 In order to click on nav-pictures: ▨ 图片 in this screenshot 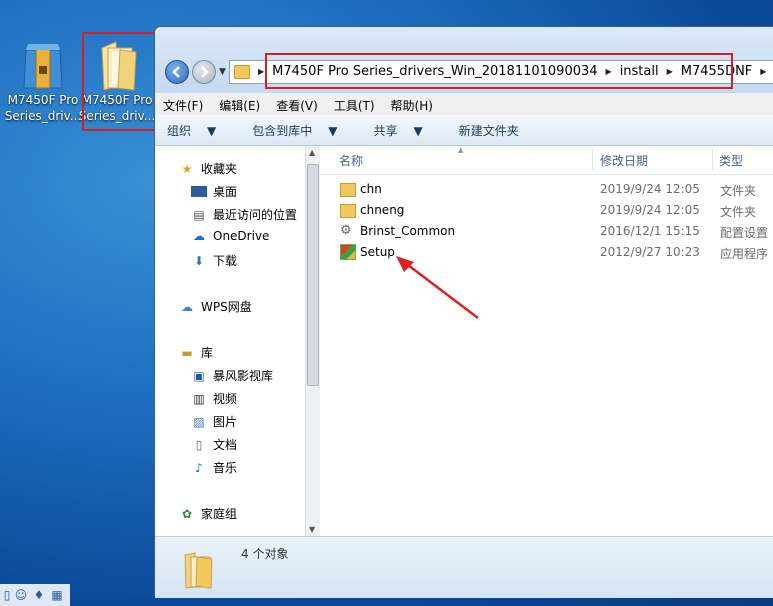, I will do `click(214, 421)`.